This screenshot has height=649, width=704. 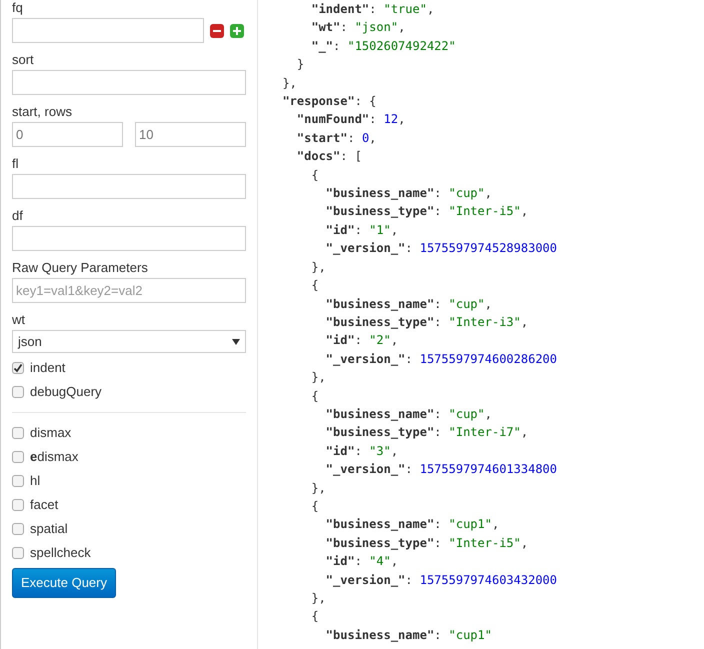 What do you see at coordinates (351, 157) in the screenshot?
I see `json-punctuation: : [` at bounding box center [351, 157].